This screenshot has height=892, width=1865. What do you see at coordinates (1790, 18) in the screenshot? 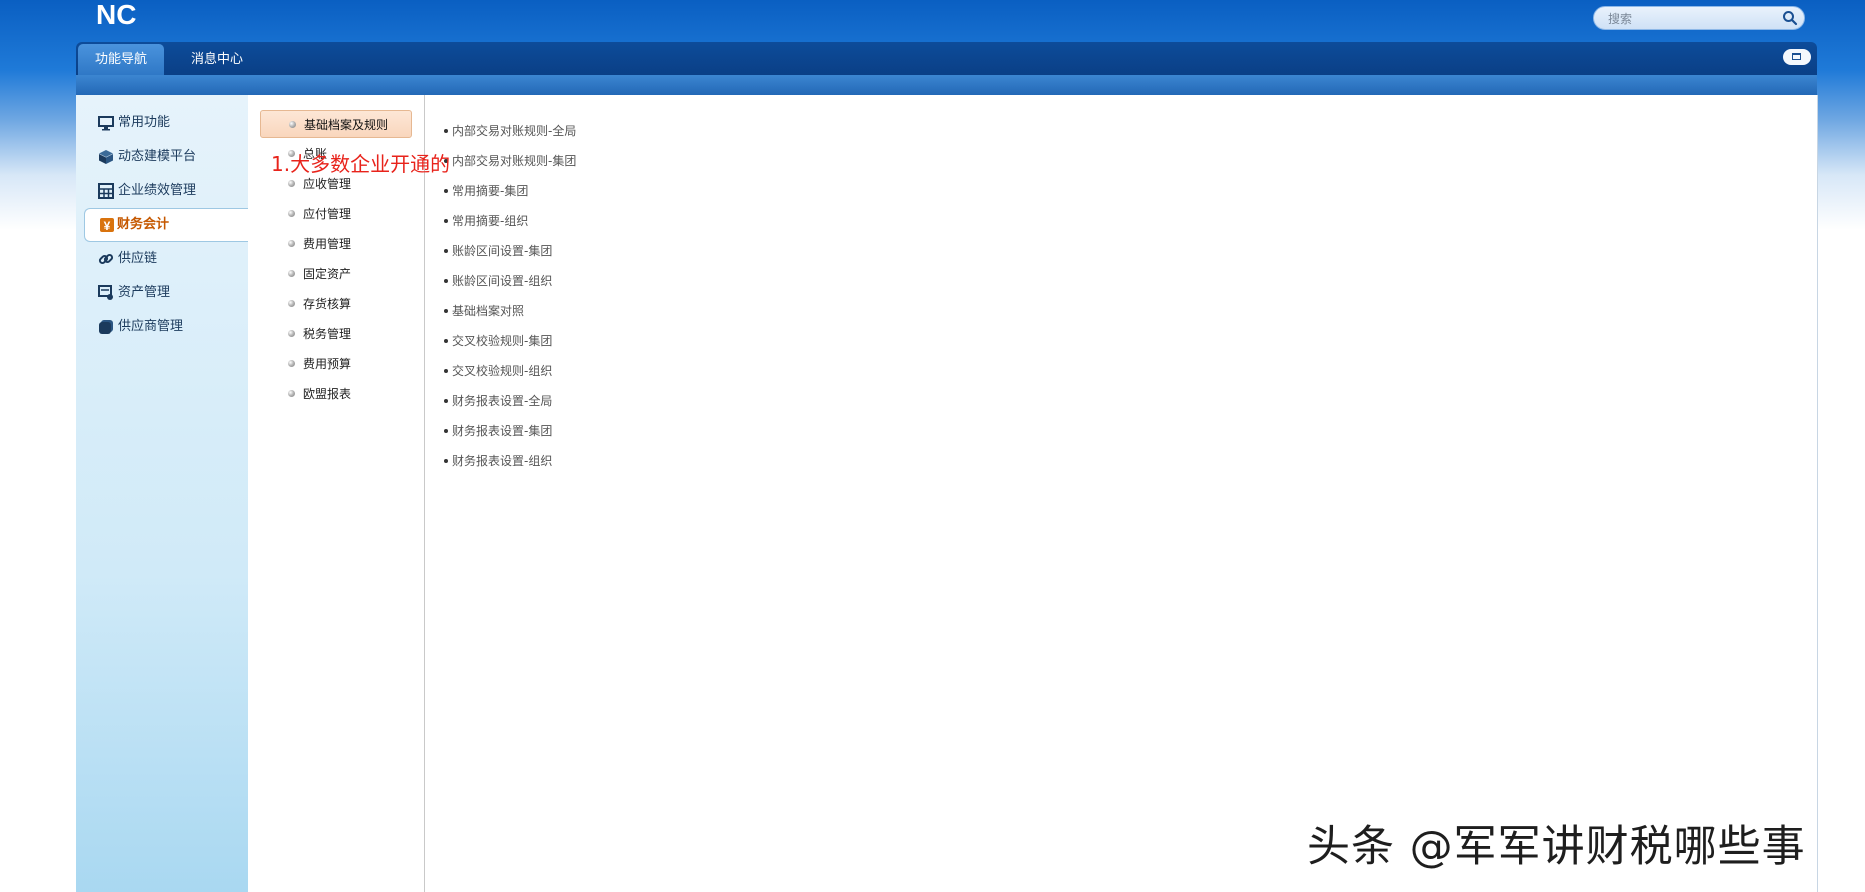
I see `search-icon` at bounding box center [1790, 18].